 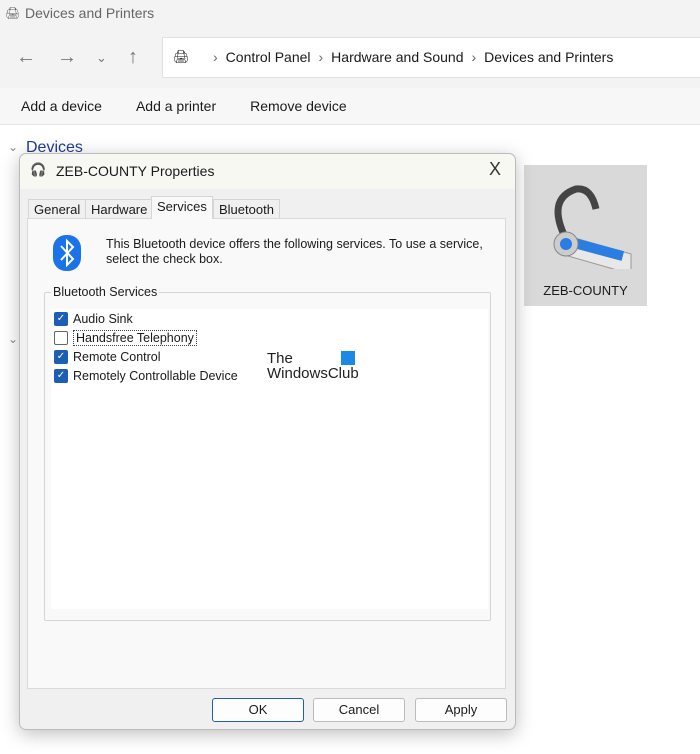 I want to click on add-printer-button: Add a printer, so click(x=176, y=111).